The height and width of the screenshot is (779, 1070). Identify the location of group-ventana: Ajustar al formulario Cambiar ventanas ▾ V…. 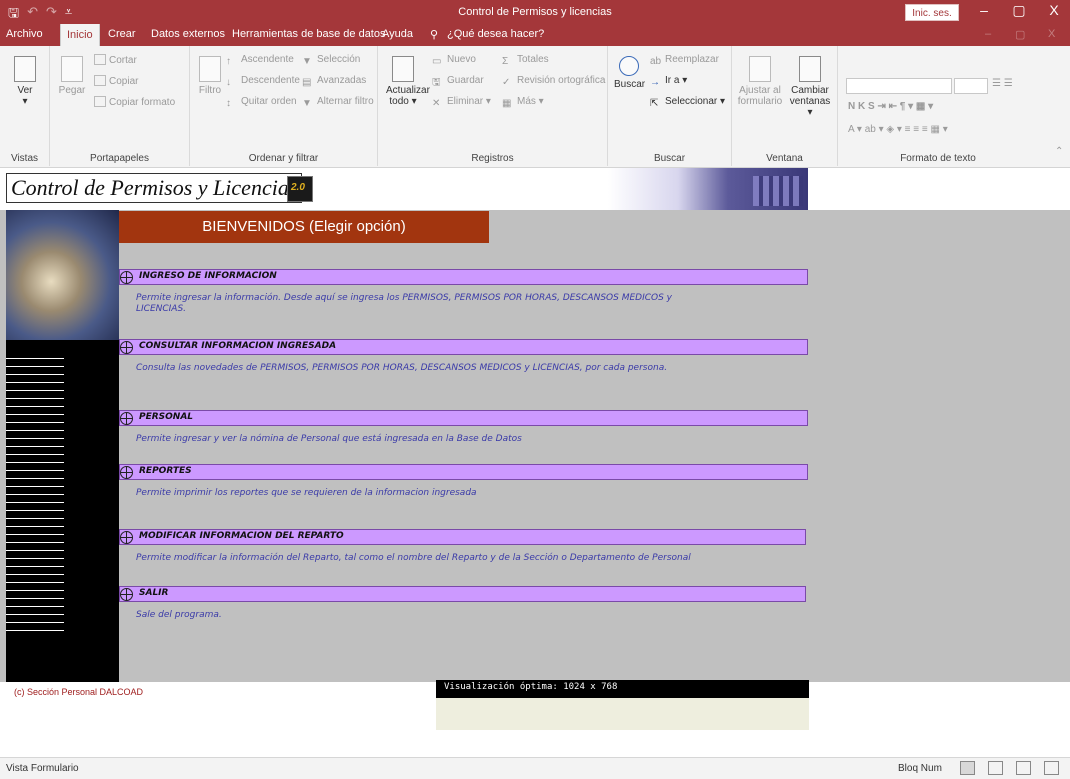
(785, 106).